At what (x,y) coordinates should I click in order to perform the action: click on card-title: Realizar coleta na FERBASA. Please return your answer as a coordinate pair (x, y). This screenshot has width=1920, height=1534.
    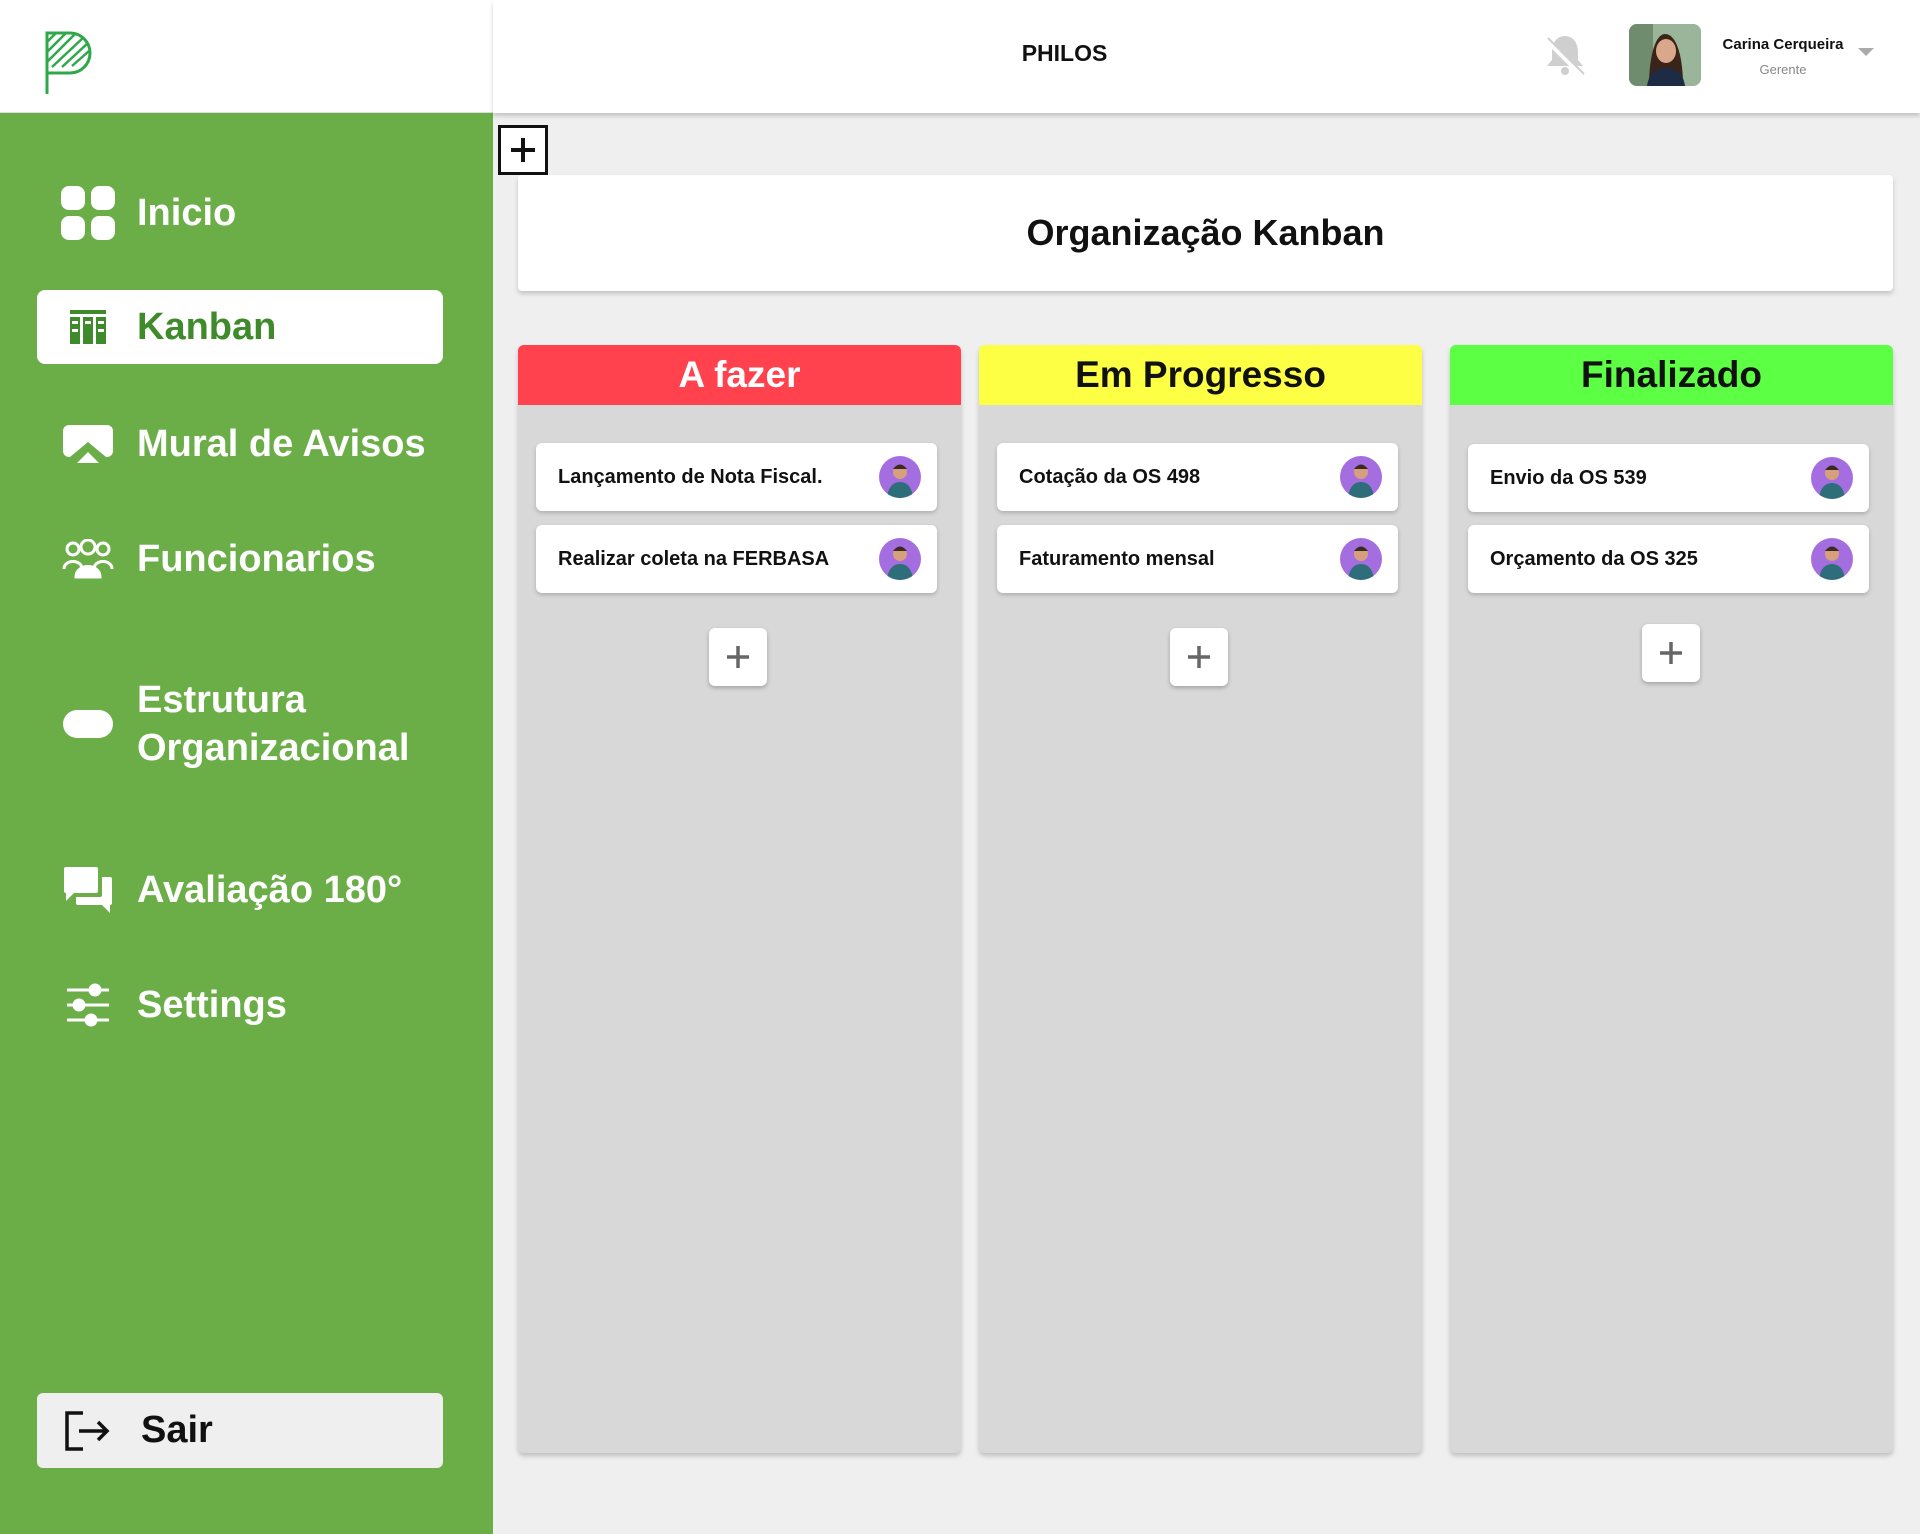
    Looking at the image, I should click on (694, 558).